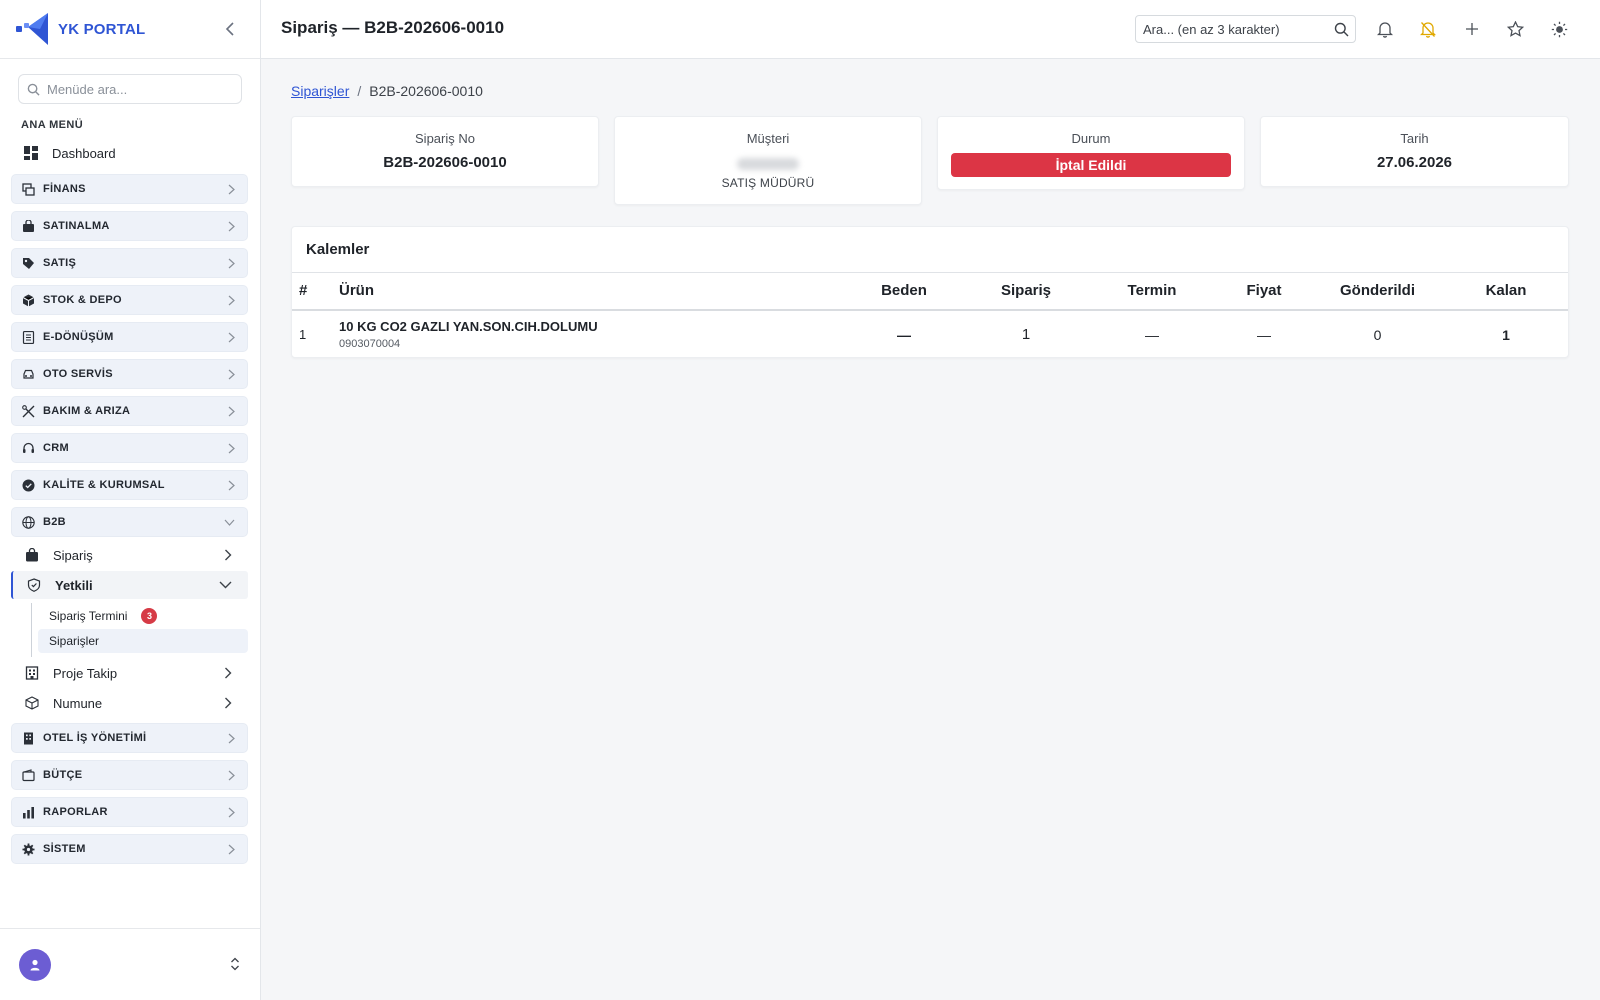 The width and height of the screenshot is (1600, 1000). Describe the element at coordinates (60, 263) in the screenshot. I see `group-label: SATIŞ` at that location.